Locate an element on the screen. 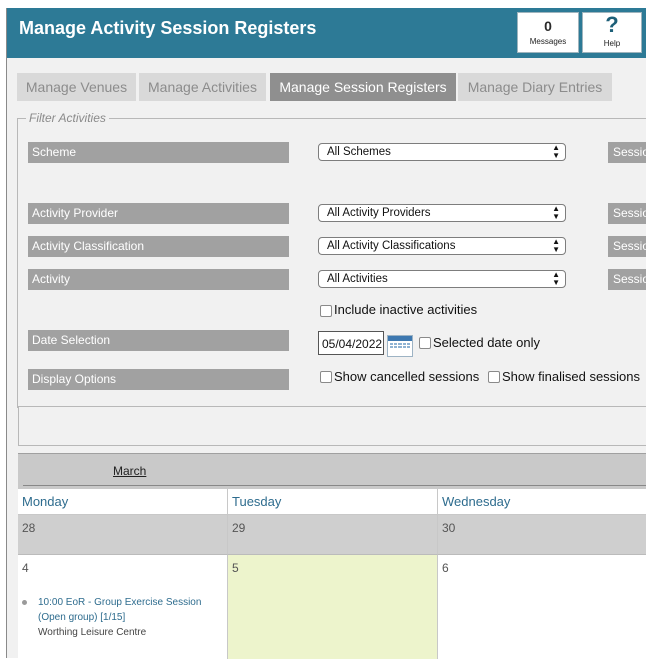  calendar-day-cell-today: 5 is located at coordinates (333, 607).